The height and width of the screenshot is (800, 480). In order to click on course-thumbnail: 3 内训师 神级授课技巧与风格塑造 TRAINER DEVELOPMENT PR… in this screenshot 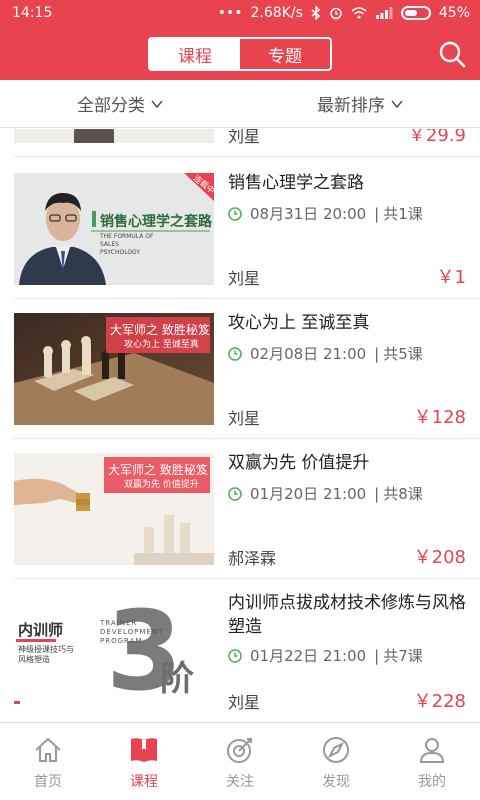, I will do `click(114, 649)`.